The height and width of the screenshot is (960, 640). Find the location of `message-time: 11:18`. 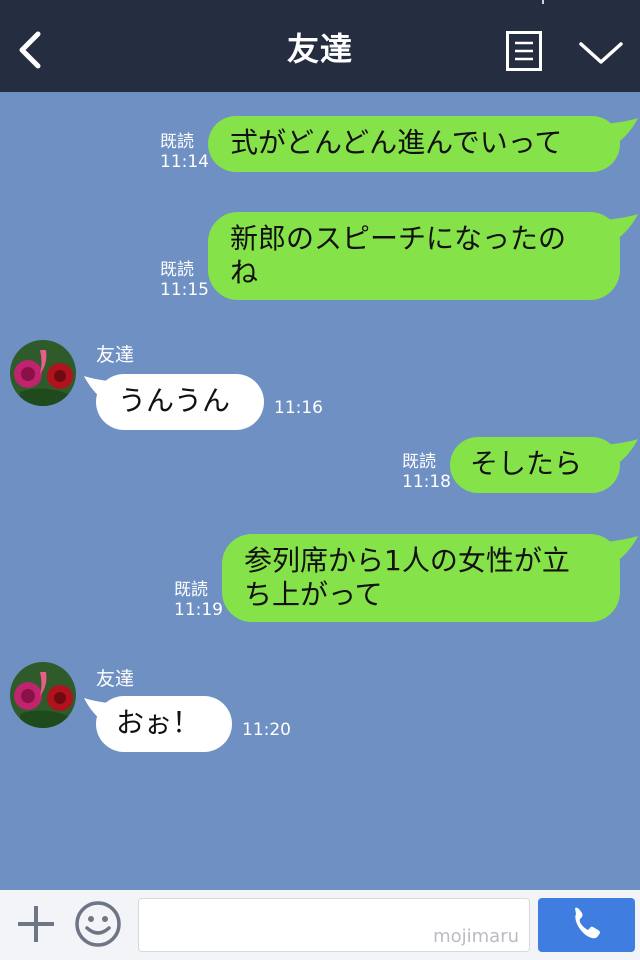

message-time: 11:18 is located at coordinates (426, 482).